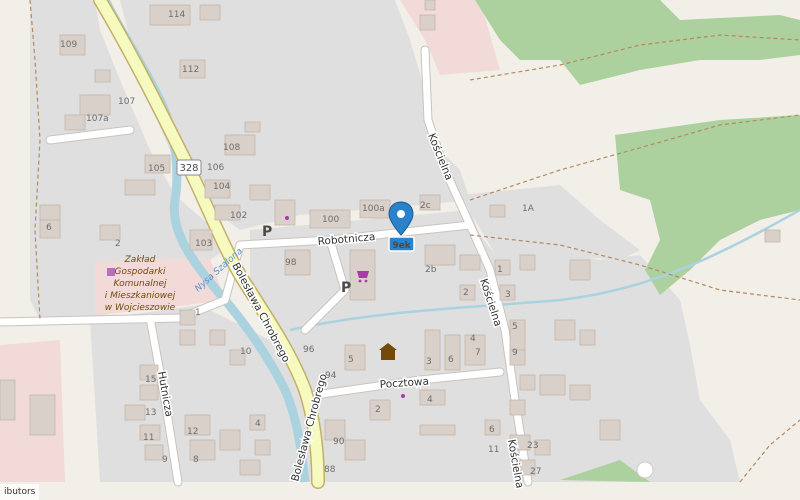 This screenshot has width=800, height=500. What do you see at coordinates (528, 209) in the screenshot?
I see `svg-text: 1A` at bounding box center [528, 209].